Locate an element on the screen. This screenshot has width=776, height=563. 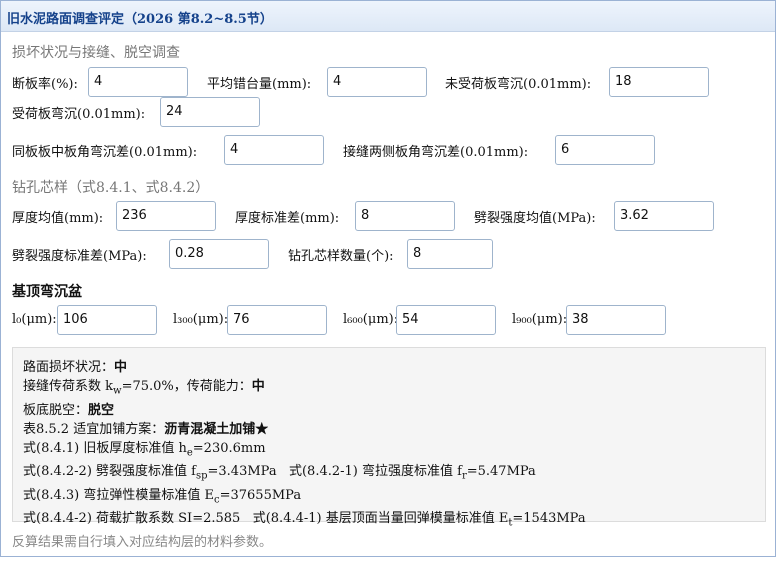
core-count-label: 钻孔芯样数量(个): is located at coordinates (341, 256).